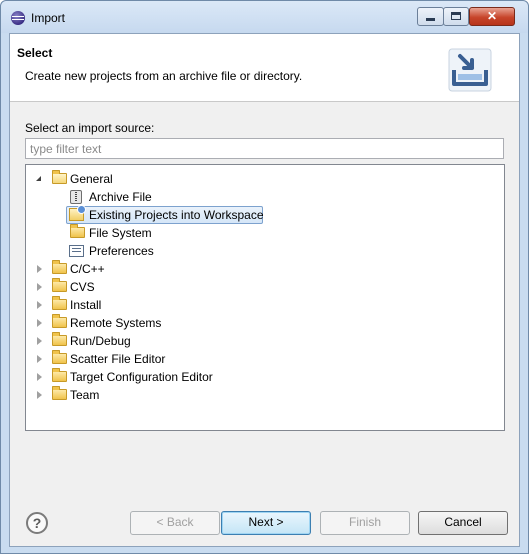  I want to click on close-icon: ✕, so click(492, 16).